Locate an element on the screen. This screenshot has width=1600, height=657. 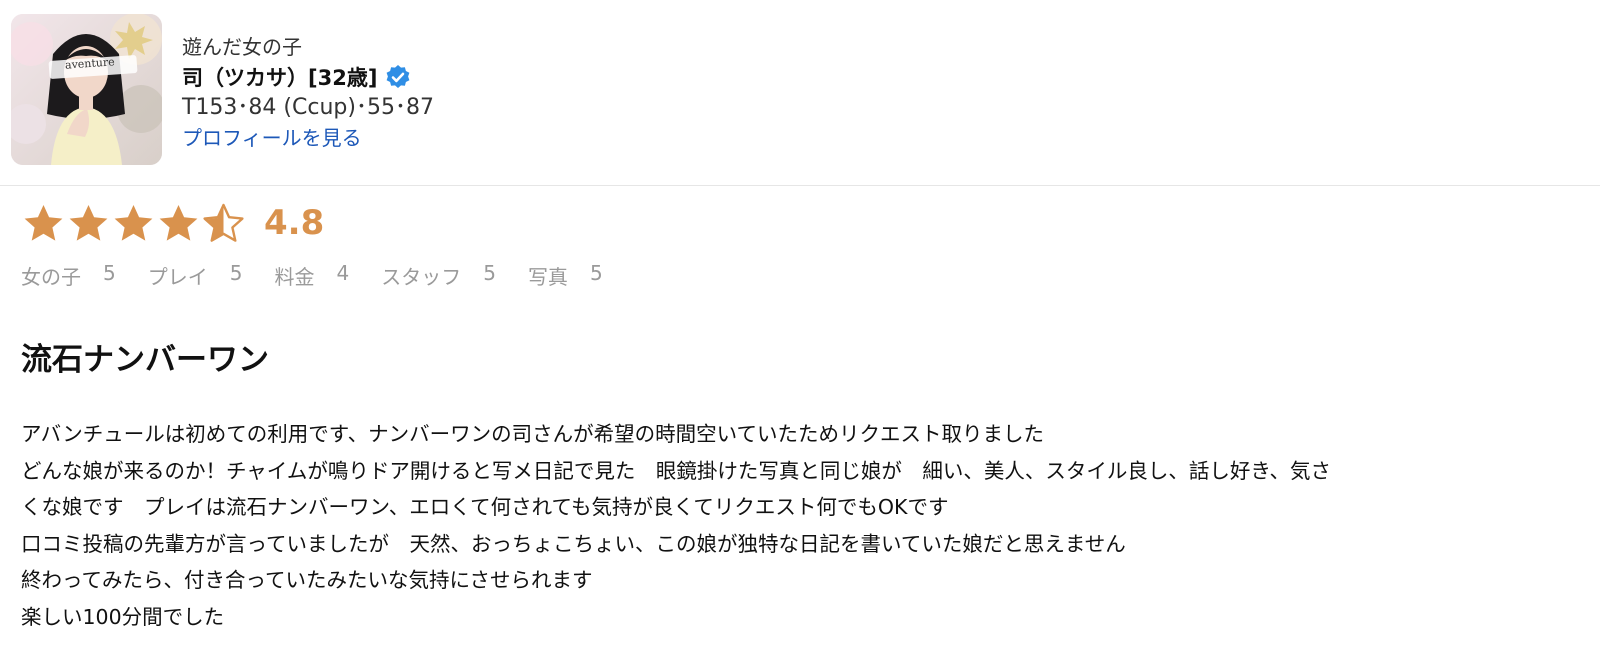
girl-photo: aventure is located at coordinates (86, 89).